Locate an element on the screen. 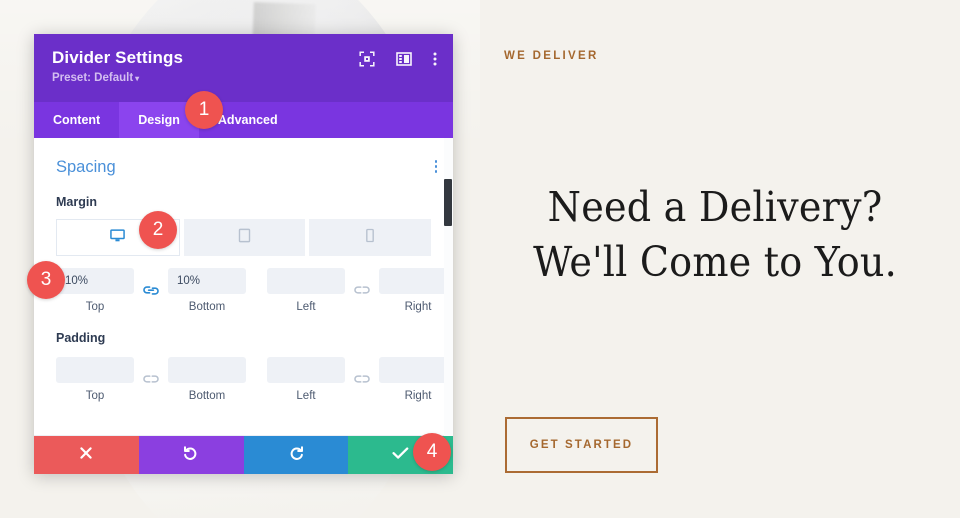 The width and height of the screenshot is (960, 518). margin-right-cell: Right is located at coordinates (416, 290).